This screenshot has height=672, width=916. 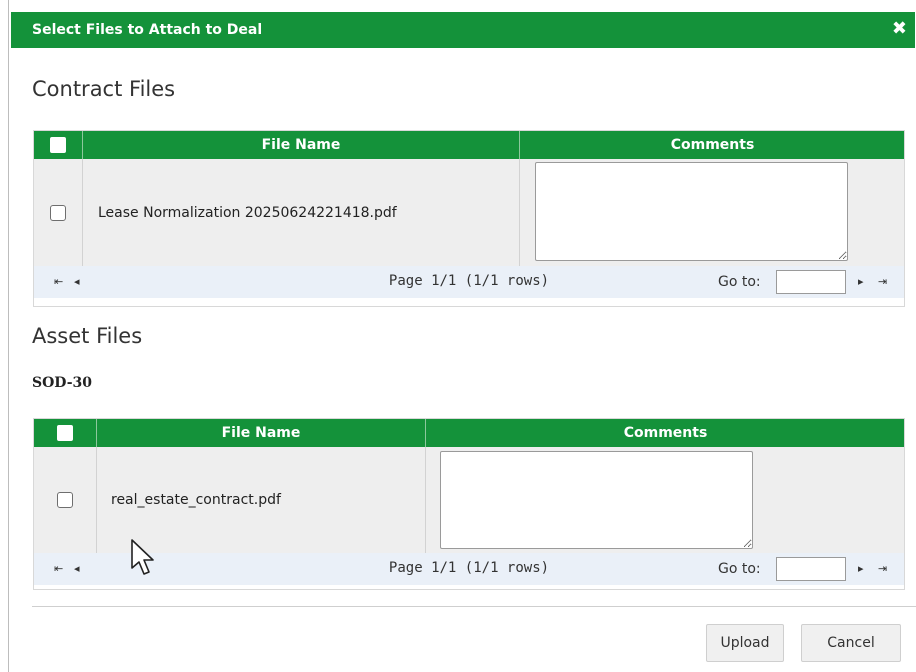 I want to click on file-name: Lease Normalization 20250624221418.pdf, so click(x=247, y=212).